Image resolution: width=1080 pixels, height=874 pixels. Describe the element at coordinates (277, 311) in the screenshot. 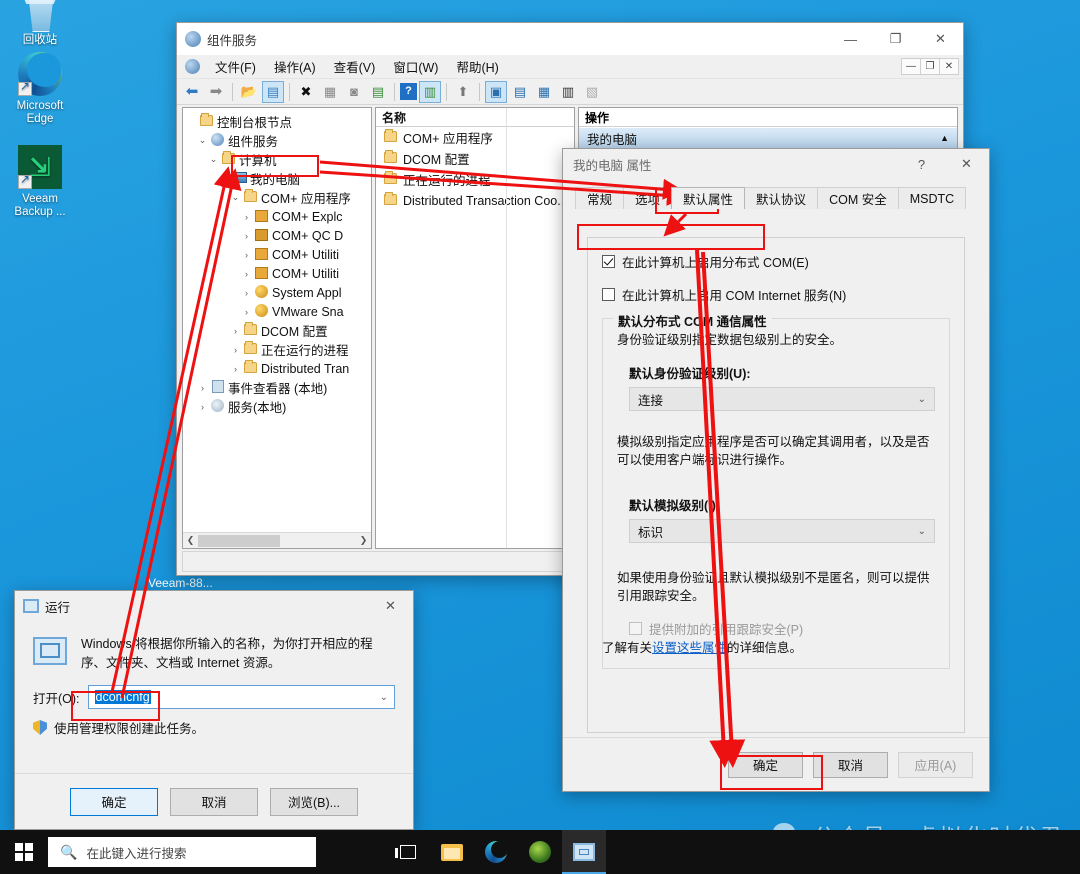

I see `tree-item-10: › VMware Sna` at that location.